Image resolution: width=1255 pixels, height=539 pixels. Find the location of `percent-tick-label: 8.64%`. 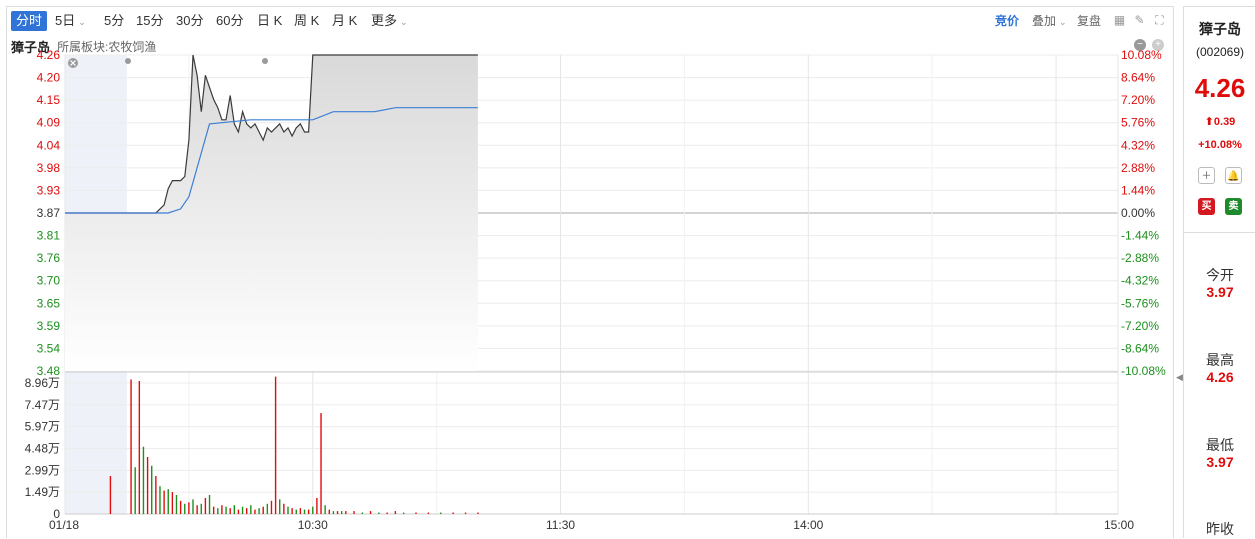

percent-tick-label: 8.64% is located at coordinates (1138, 78).